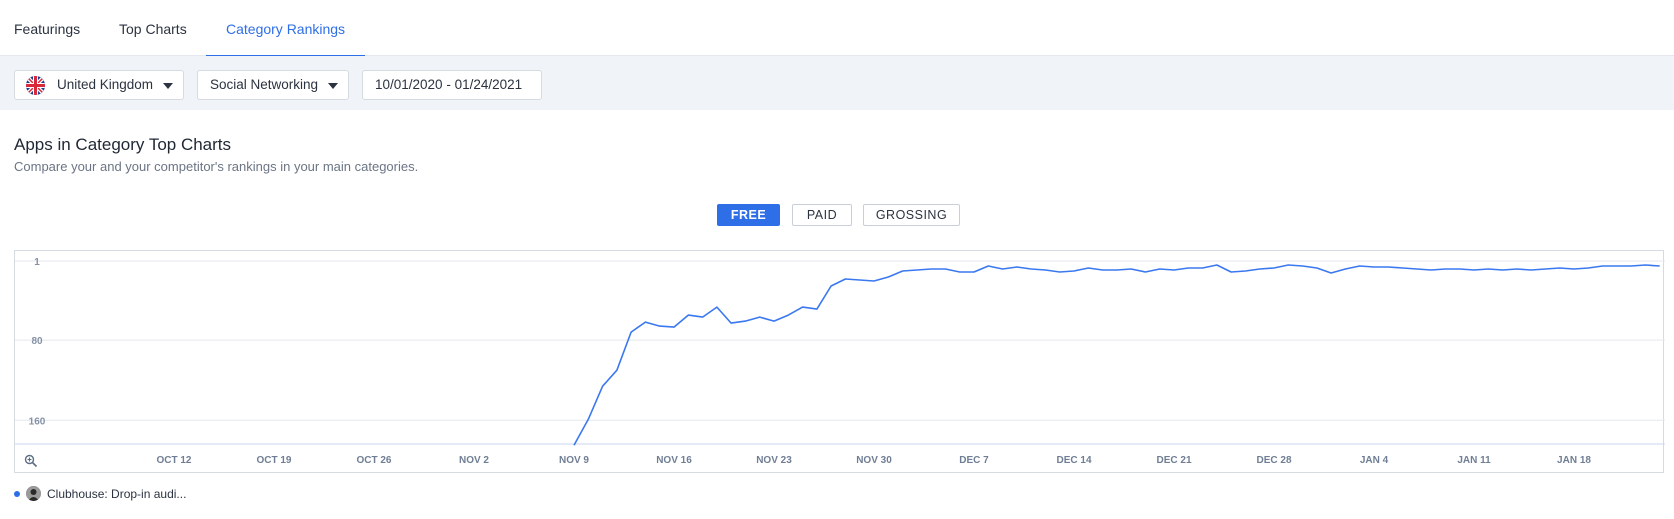 Image resolution: width=1674 pixels, height=519 pixels. What do you see at coordinates (774, 460) in the screenshot?
I see `x-tick-label: NOV 23` at bounding box center [774, 460].